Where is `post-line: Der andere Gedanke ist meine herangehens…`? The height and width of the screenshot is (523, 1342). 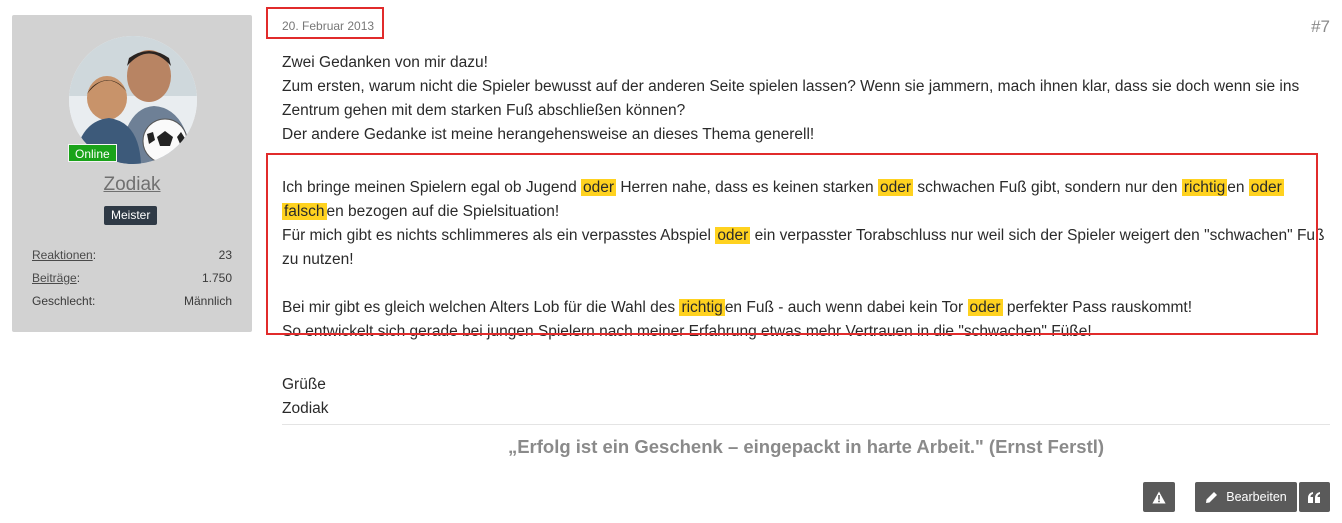 post-line: Der andere Gedanke ist meine herangehens… is located at coordinates (548, 134).